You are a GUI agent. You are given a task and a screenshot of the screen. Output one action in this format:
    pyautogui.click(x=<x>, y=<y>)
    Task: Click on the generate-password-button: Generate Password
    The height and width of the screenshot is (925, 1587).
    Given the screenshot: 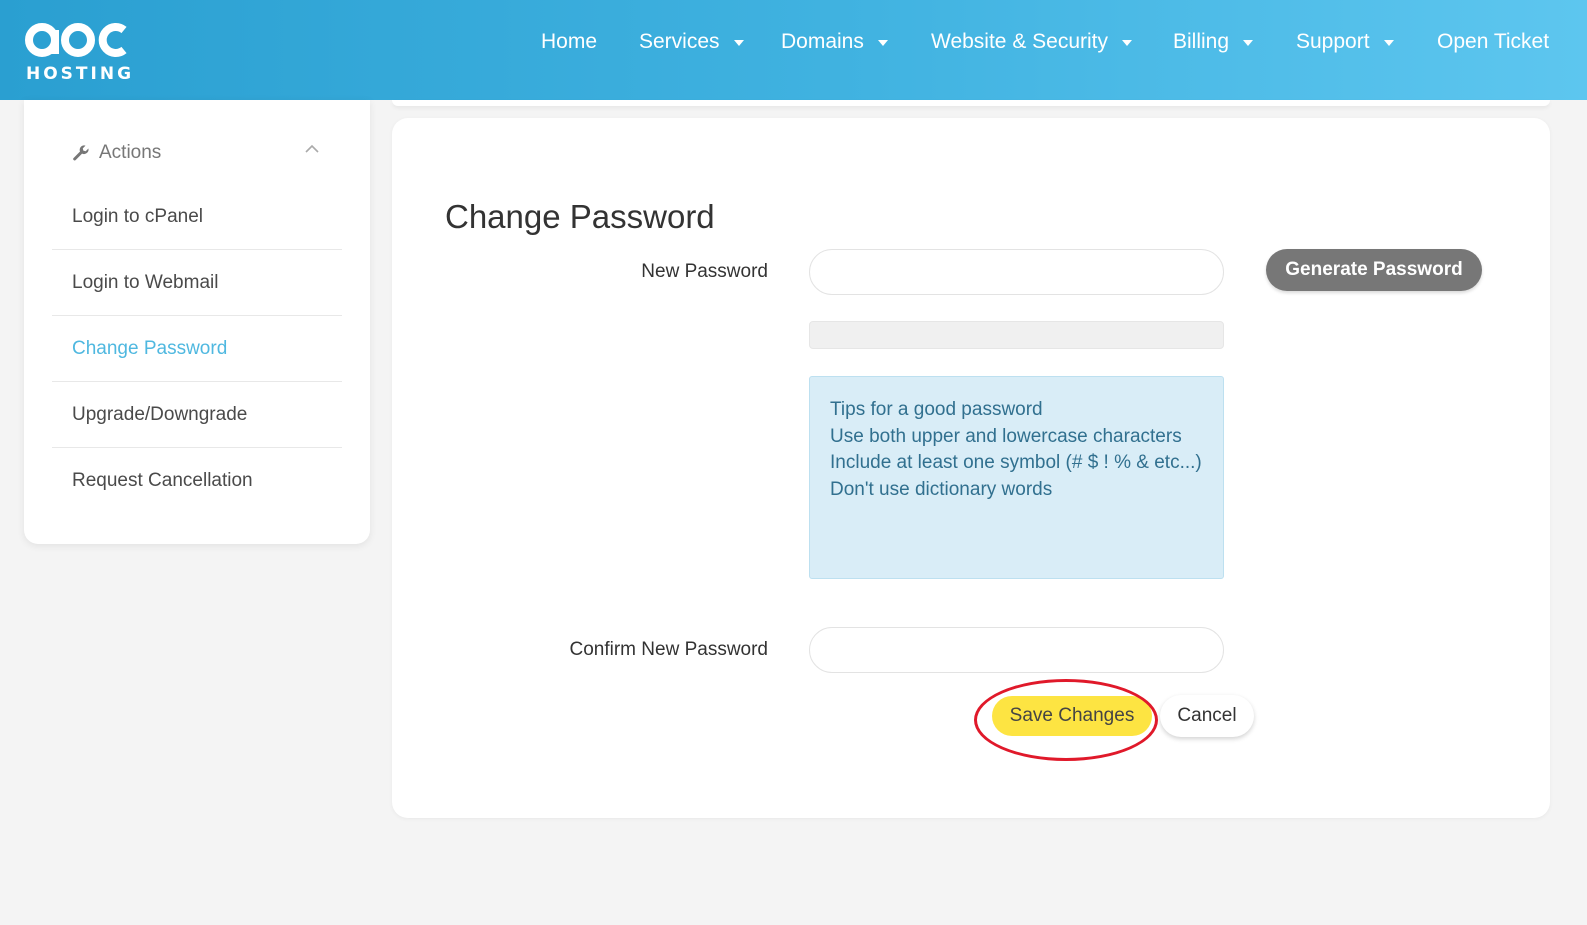 What is the action you would take?
    pyautogui.click(x=1374, y=270)
    